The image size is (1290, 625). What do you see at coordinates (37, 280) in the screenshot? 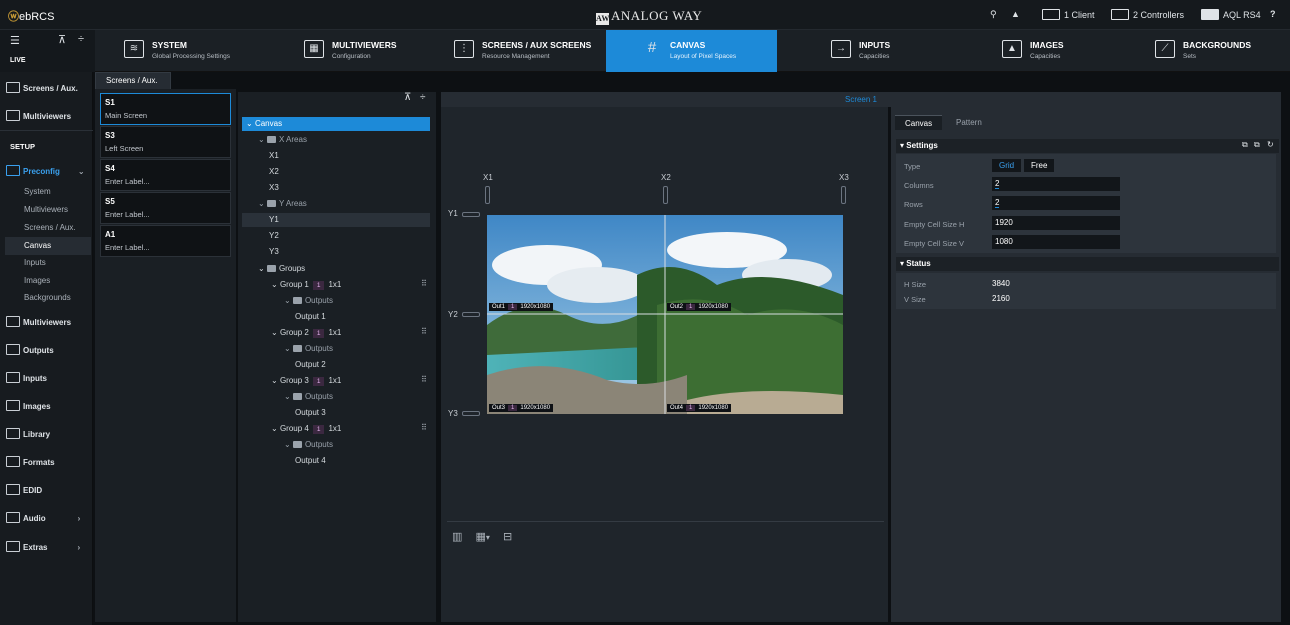
I see `sidebar-sub-images: Images` at bounding box center [37, 280].